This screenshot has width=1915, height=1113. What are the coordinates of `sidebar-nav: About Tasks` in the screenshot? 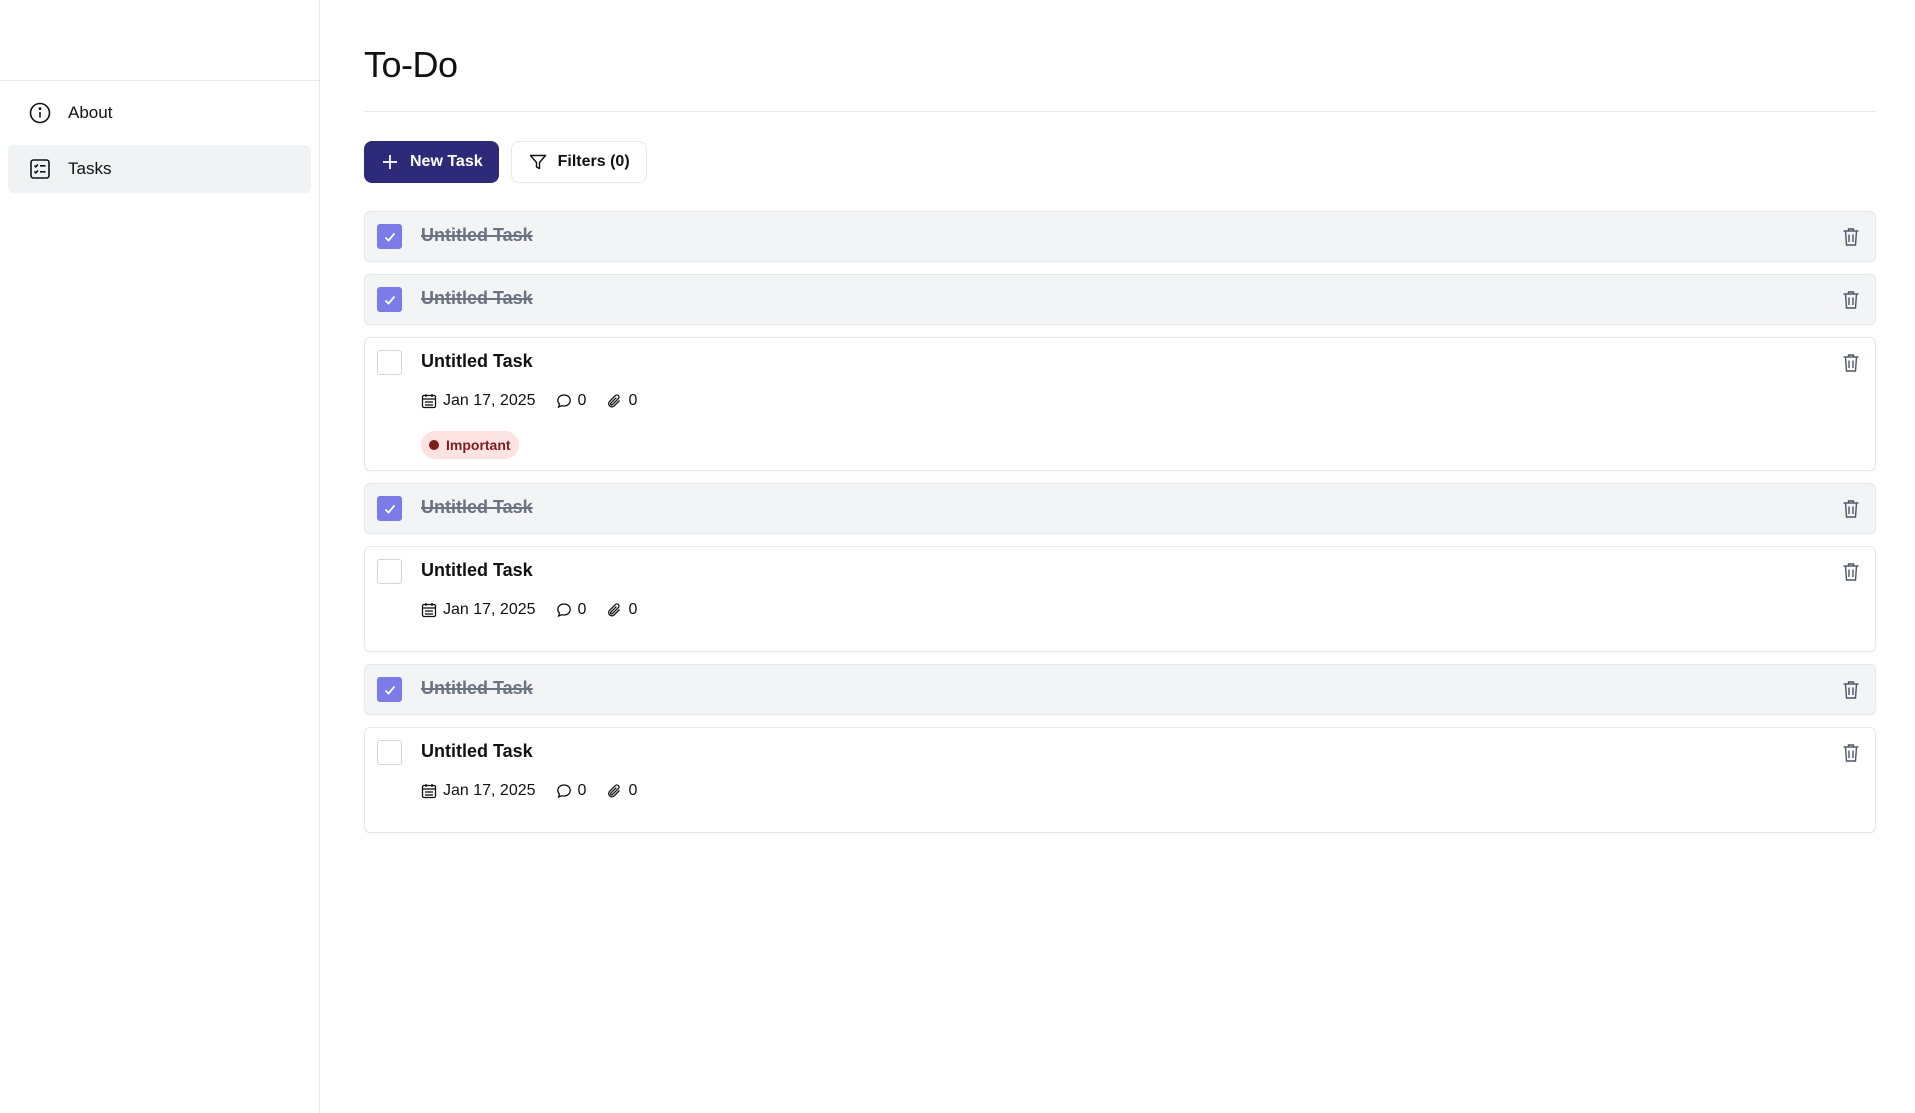 It's located at (159, 141).